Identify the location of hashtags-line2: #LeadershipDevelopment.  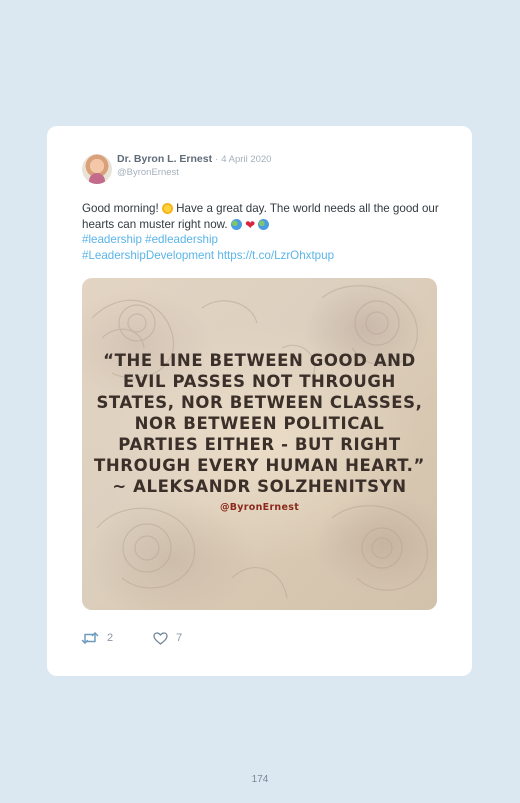
(148, 255).